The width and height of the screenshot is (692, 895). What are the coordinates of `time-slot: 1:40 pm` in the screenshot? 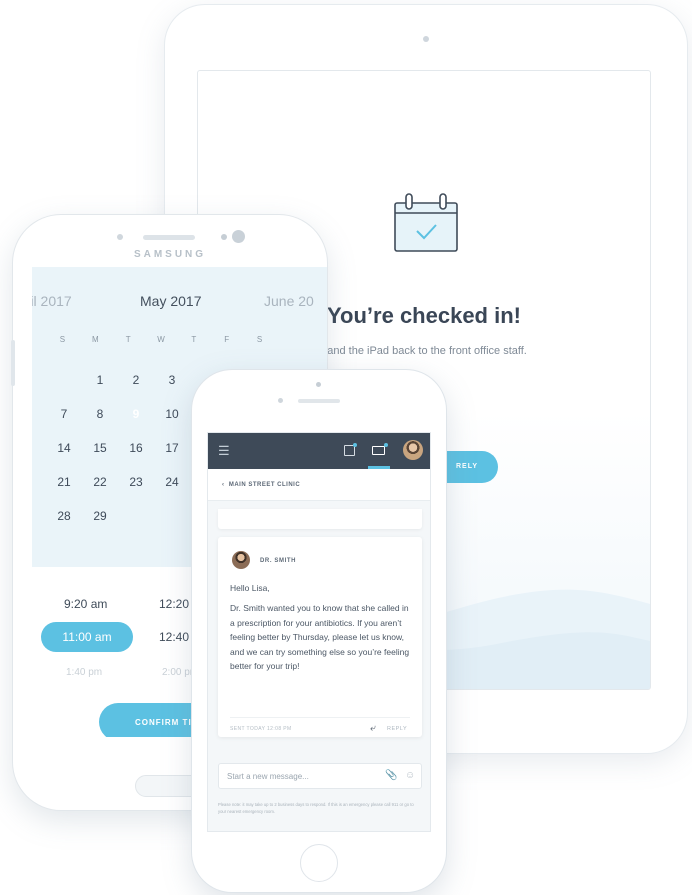 It's located at (84, 672).